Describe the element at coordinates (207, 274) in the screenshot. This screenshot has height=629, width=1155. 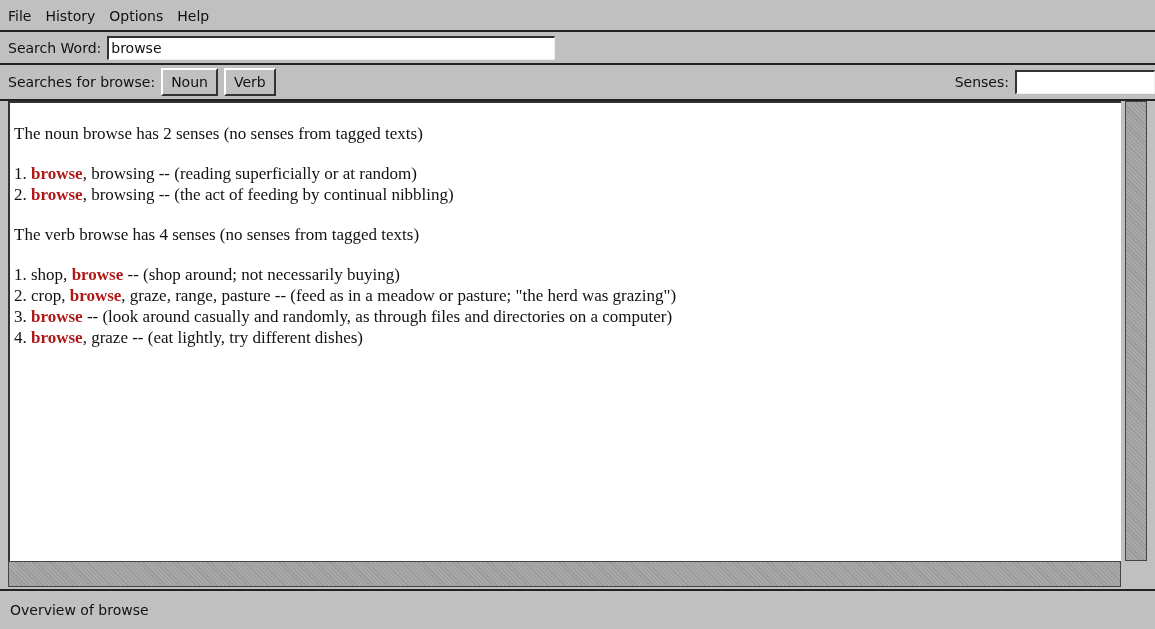
I see `sense-line: 1. shop, browse -- (shop around; not necessarily buying)` at that location.